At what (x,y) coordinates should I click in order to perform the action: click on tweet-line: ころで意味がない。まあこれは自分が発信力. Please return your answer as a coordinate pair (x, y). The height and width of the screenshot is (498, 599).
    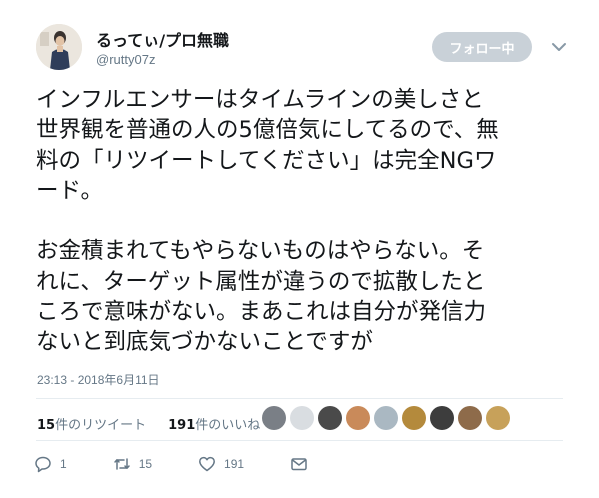
    Looking at the image, I should click on (261, 312).